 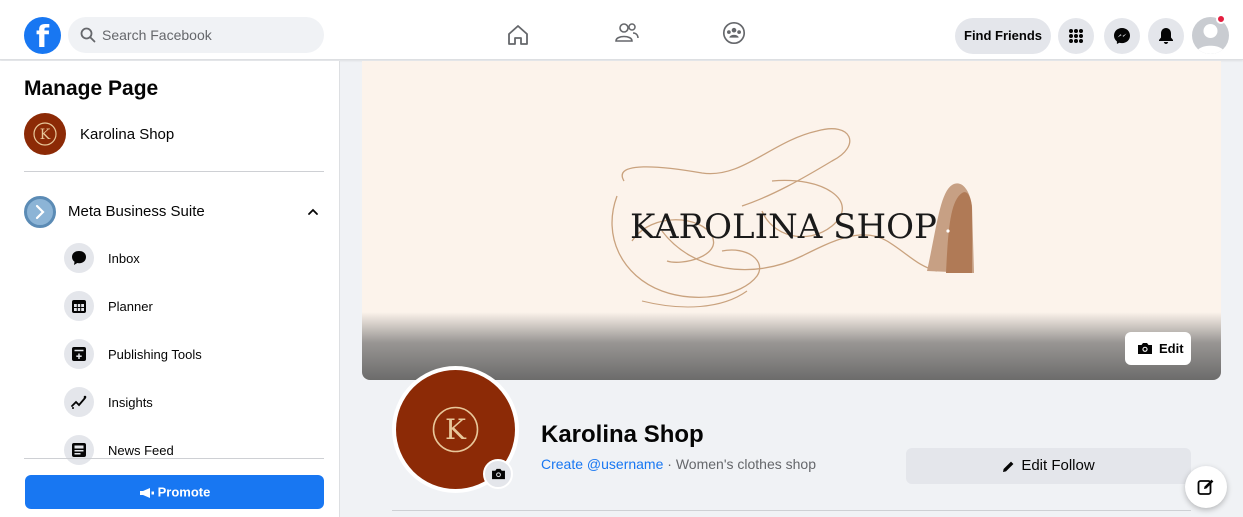 What do you see at coordinates (155, 354) in the screenshot?
I see `sidebar-item-label: Publishing Tools` at bounding box center [155, 354].